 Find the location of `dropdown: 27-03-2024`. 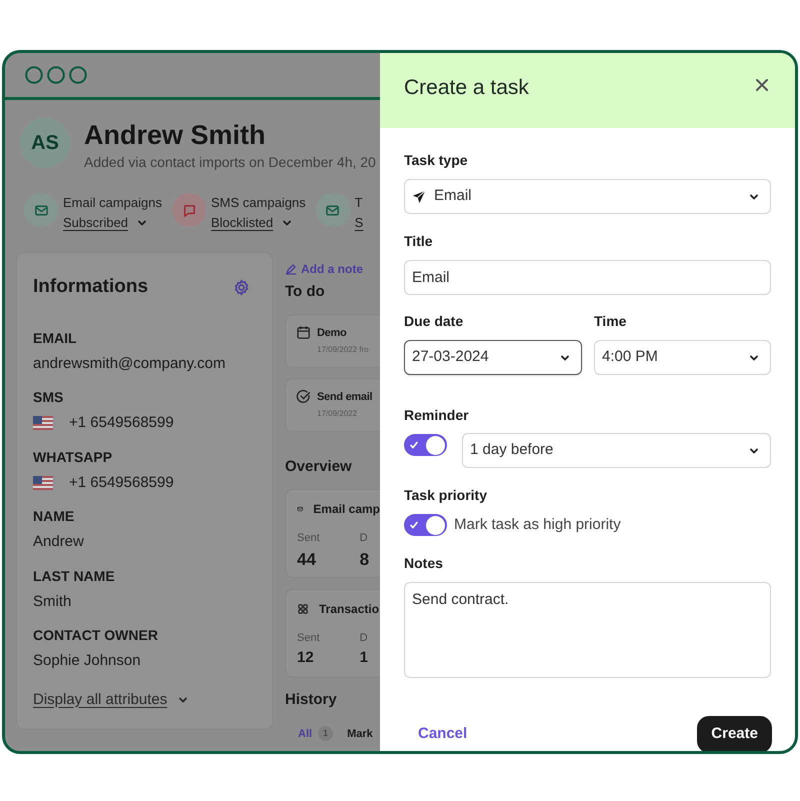

dropdown: 27-03-2024 is located at coordinates (493, 357).